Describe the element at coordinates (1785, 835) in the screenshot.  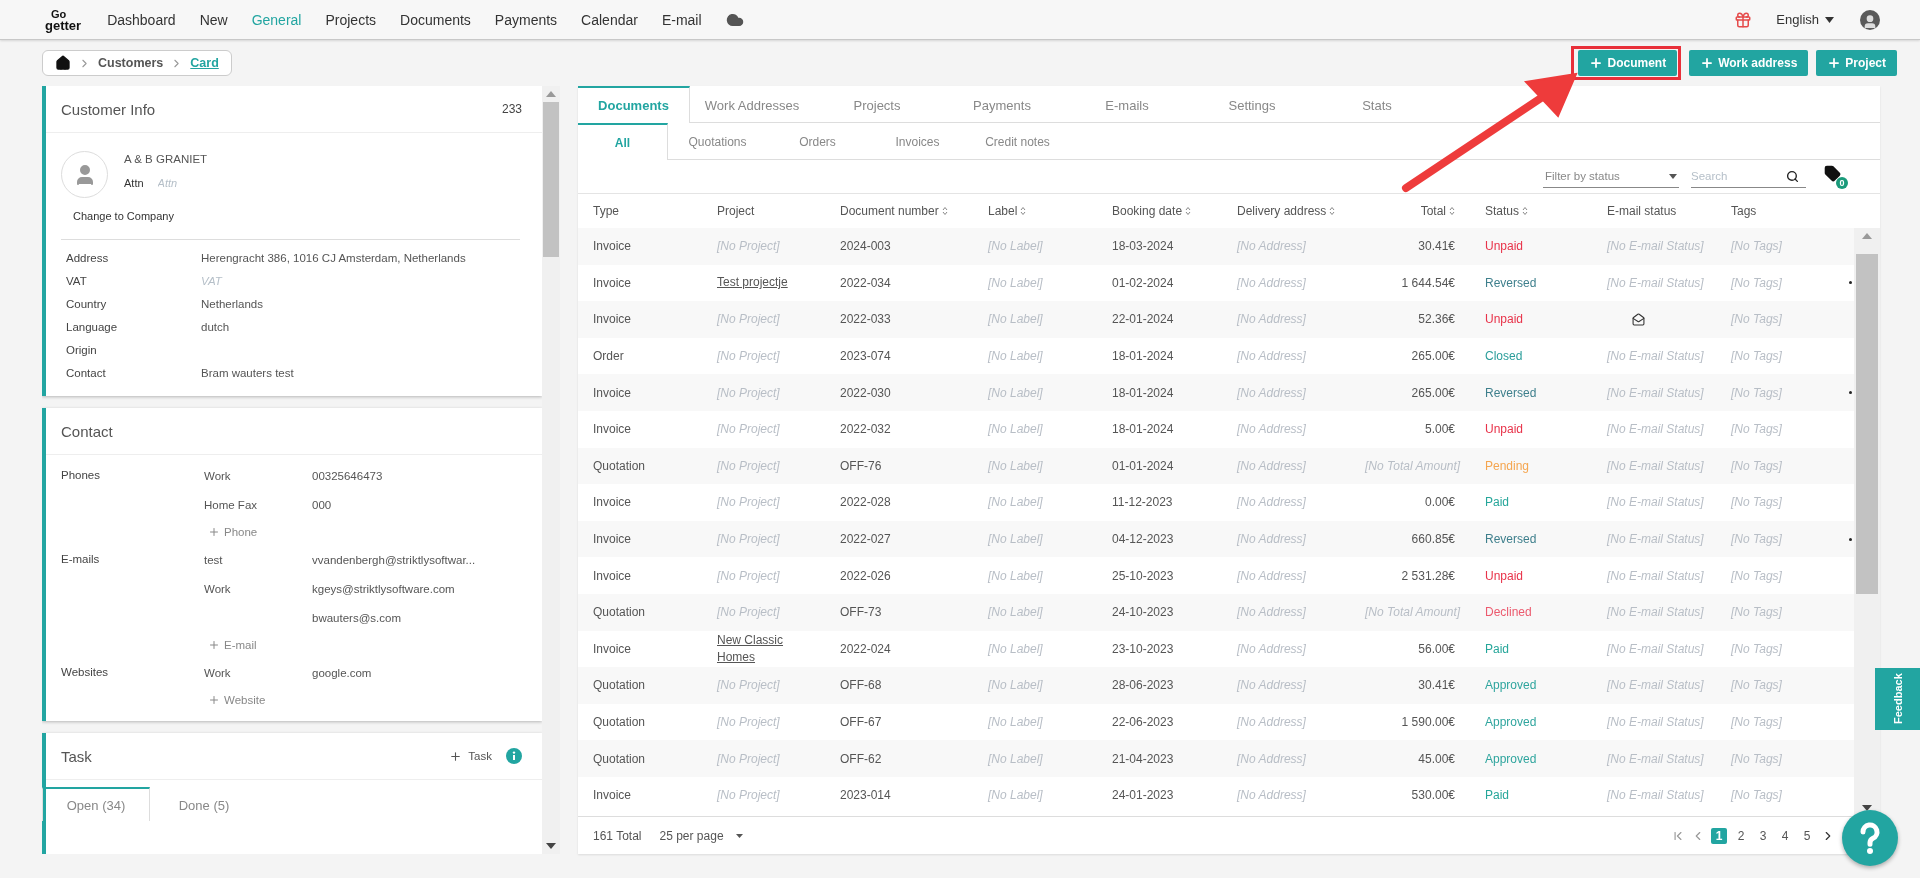
I see `page-number: 4` at that location.